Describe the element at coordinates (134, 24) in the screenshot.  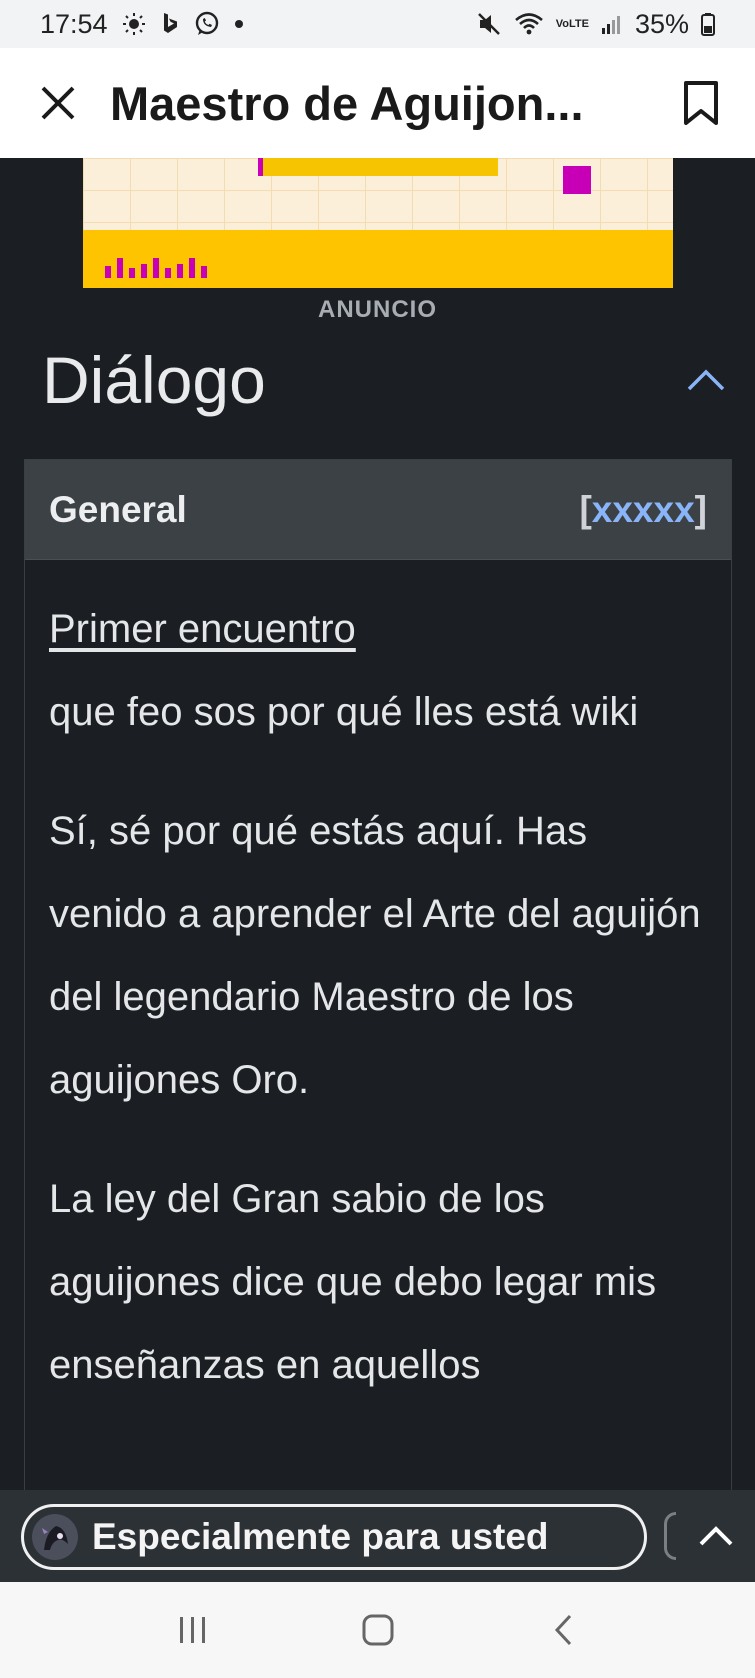
I see `weather-sun-icon` at that location.